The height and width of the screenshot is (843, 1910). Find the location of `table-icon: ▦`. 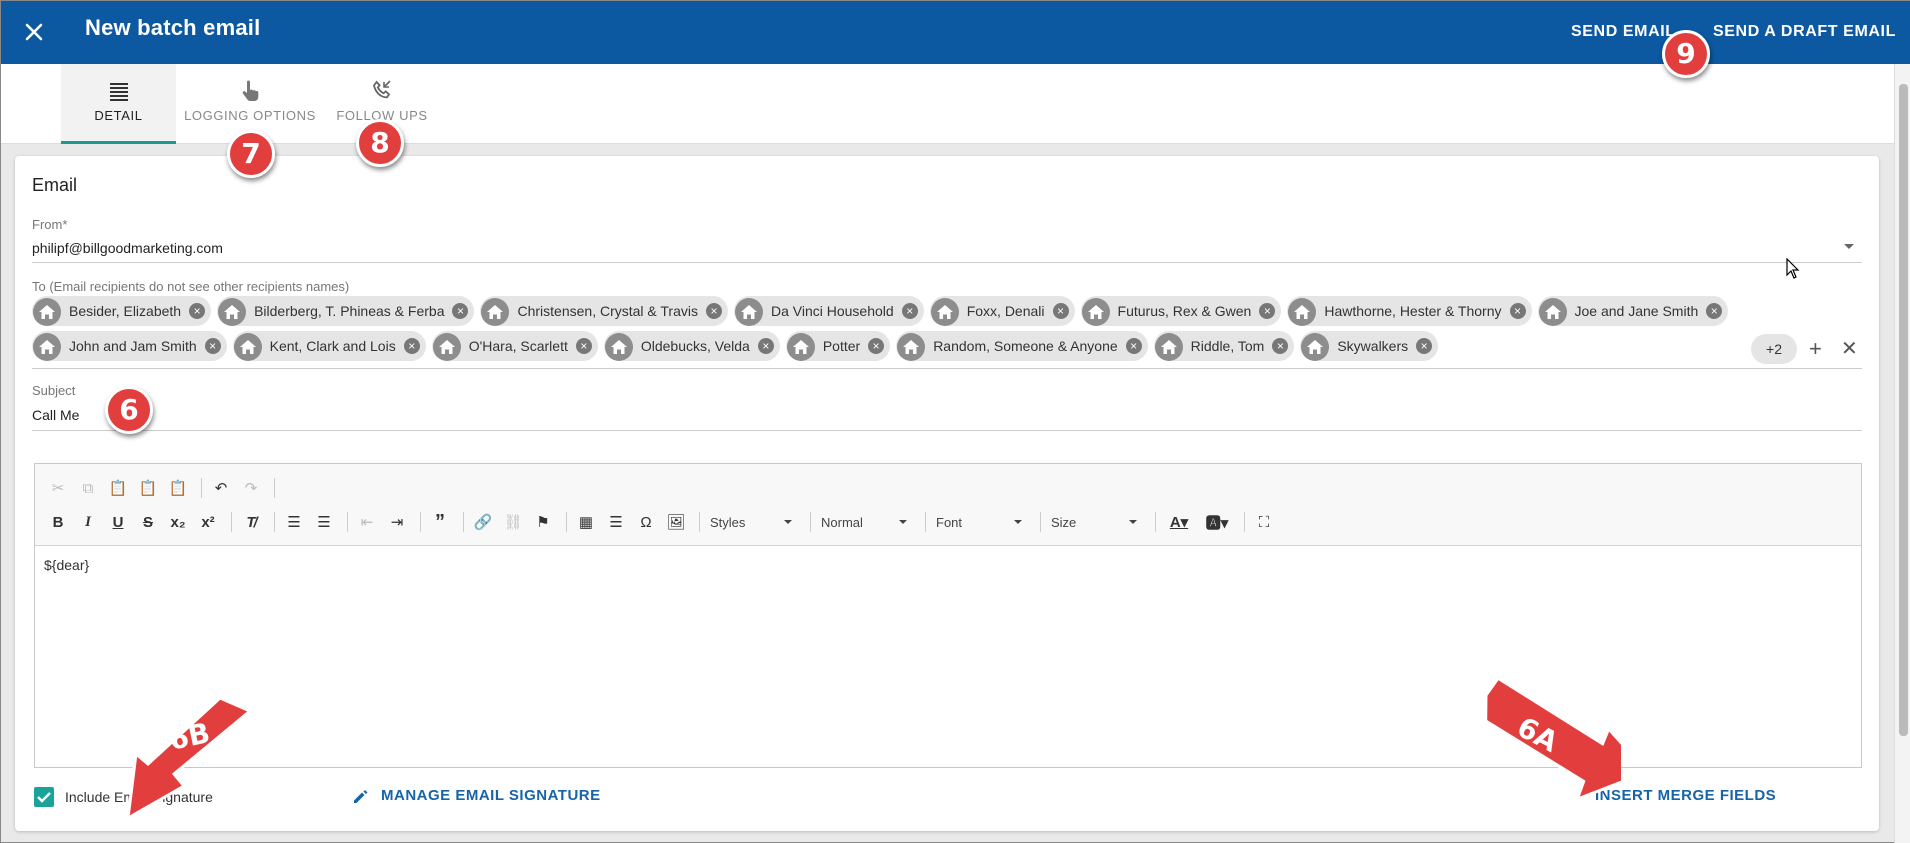

table-icon: ▦ is located at coordinates (586, 522).